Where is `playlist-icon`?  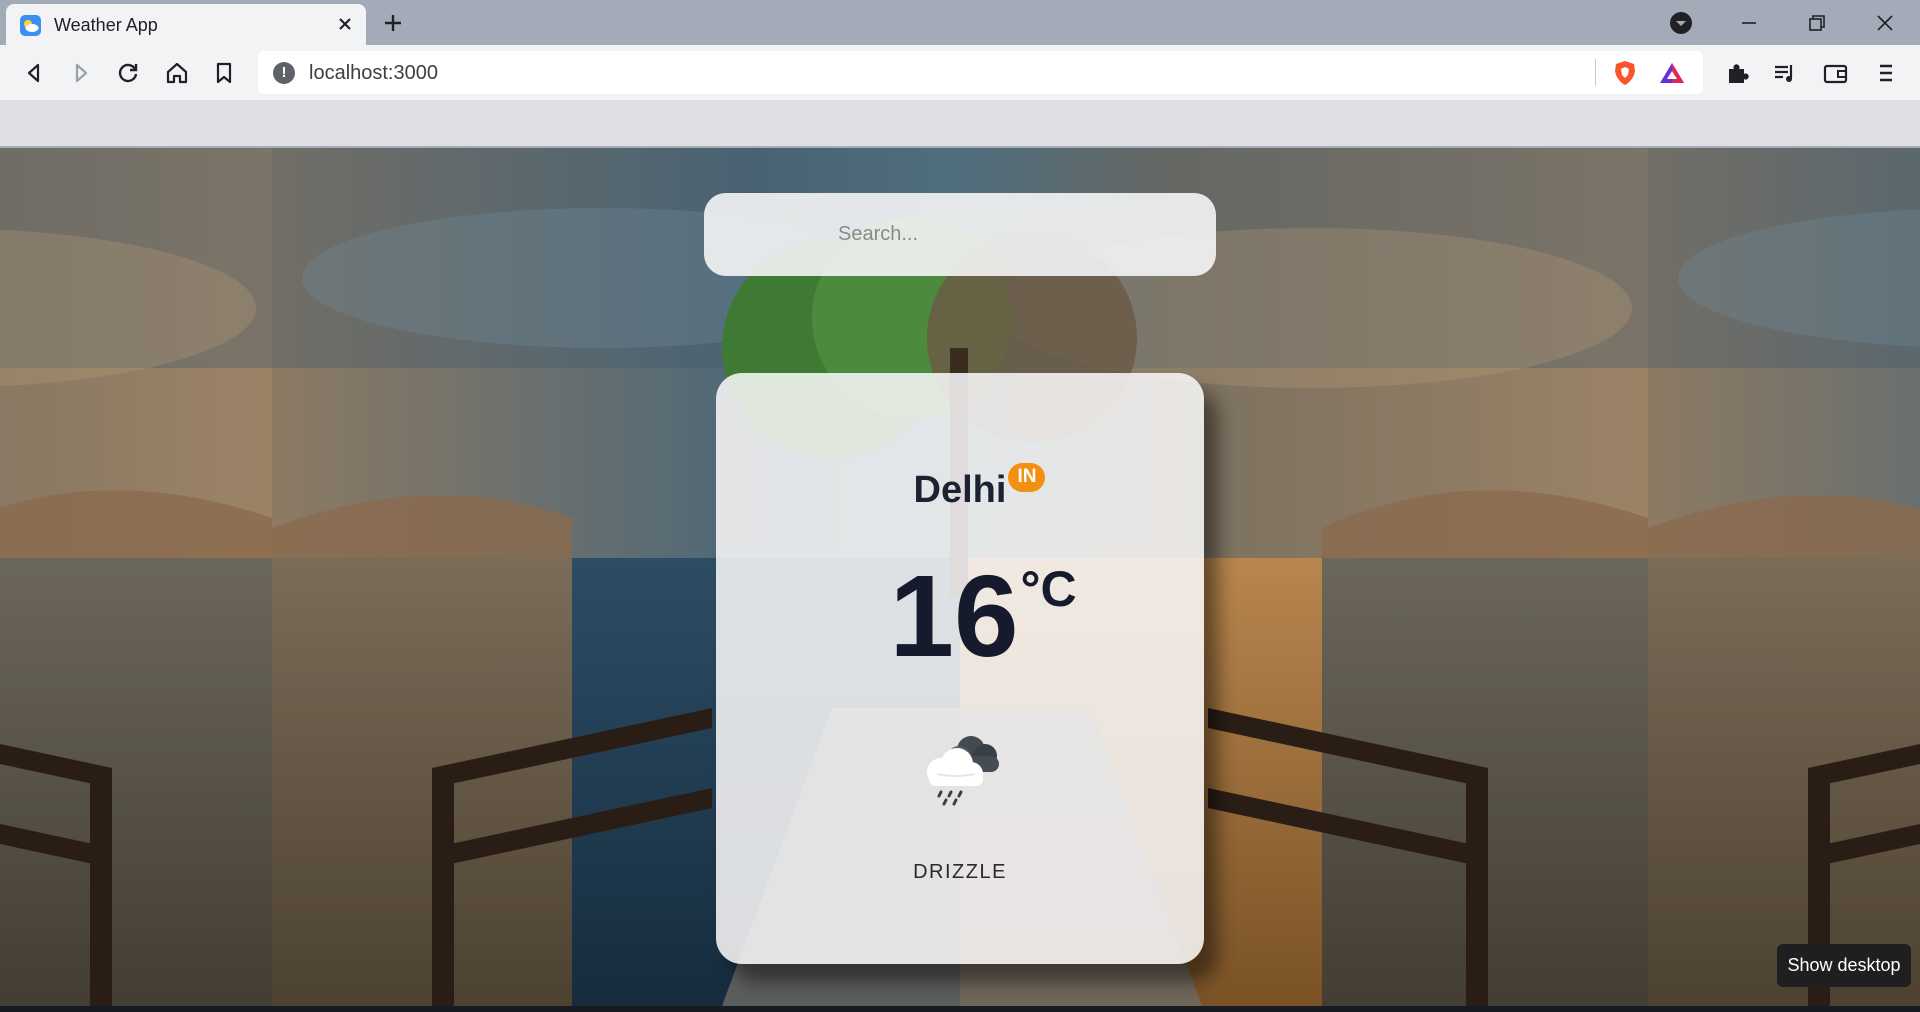 playlist-icon is located at coordinates (1785, 73).